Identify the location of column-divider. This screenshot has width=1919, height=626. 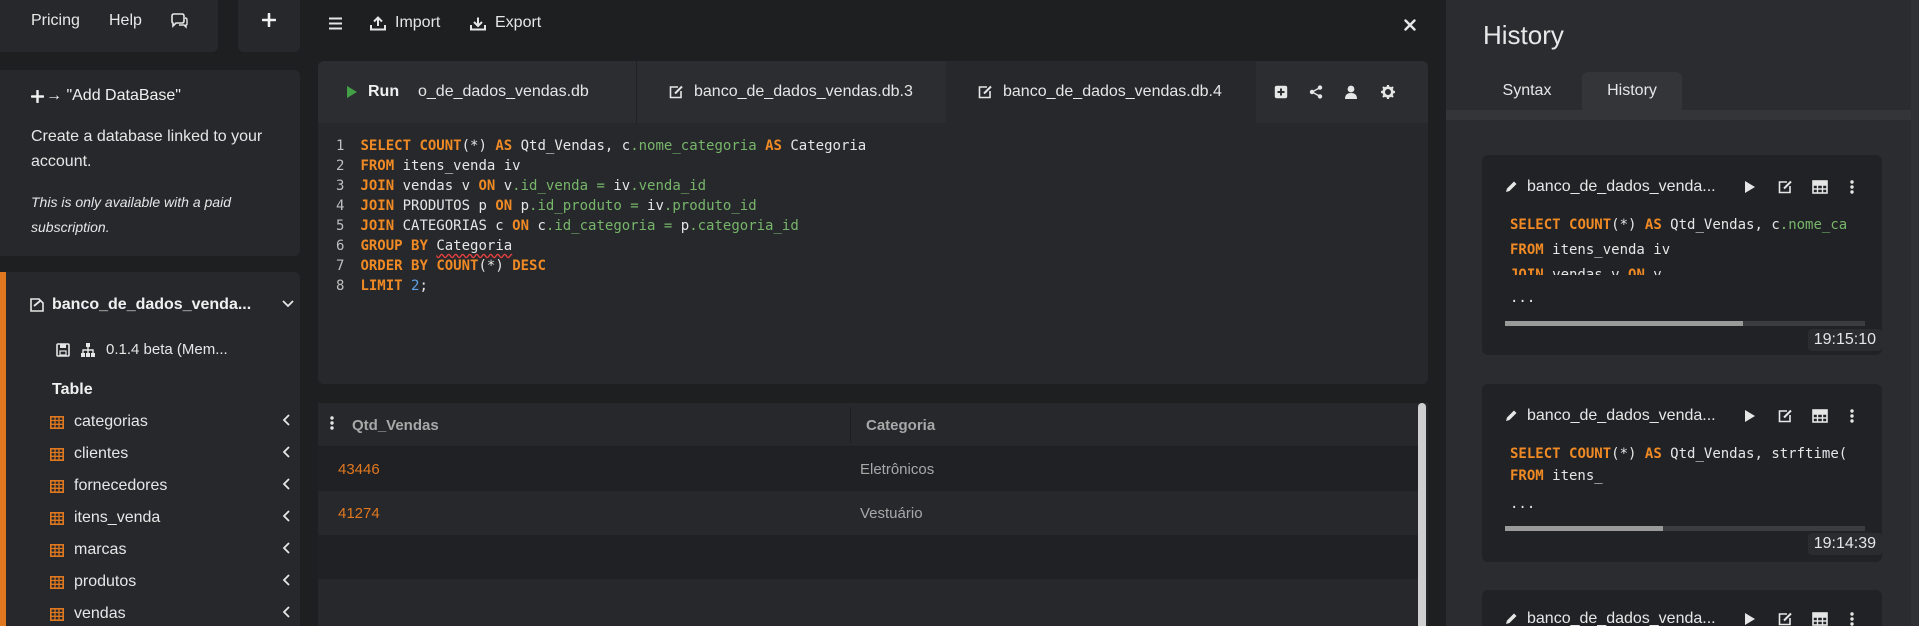
(850, 425).